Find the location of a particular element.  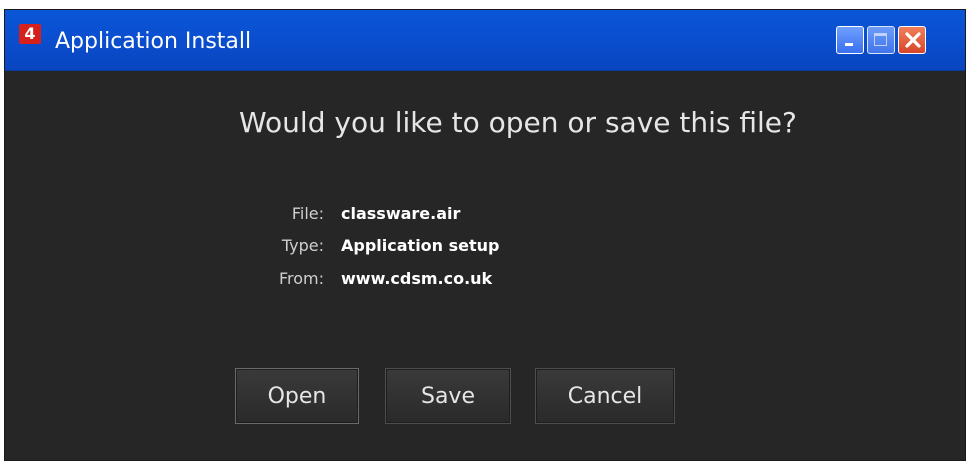

minimize-icon is located at coordinates (849, 44).